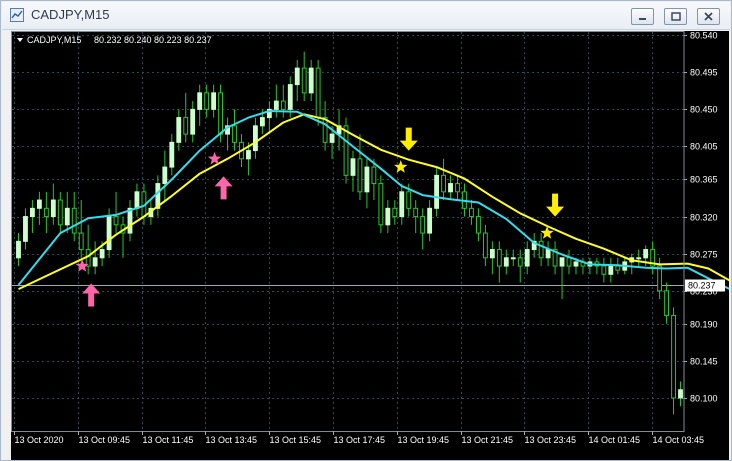 Image resolution: width=732 pixels, height=461 pixels. I want to click on minimize-button, so click(642, 16).